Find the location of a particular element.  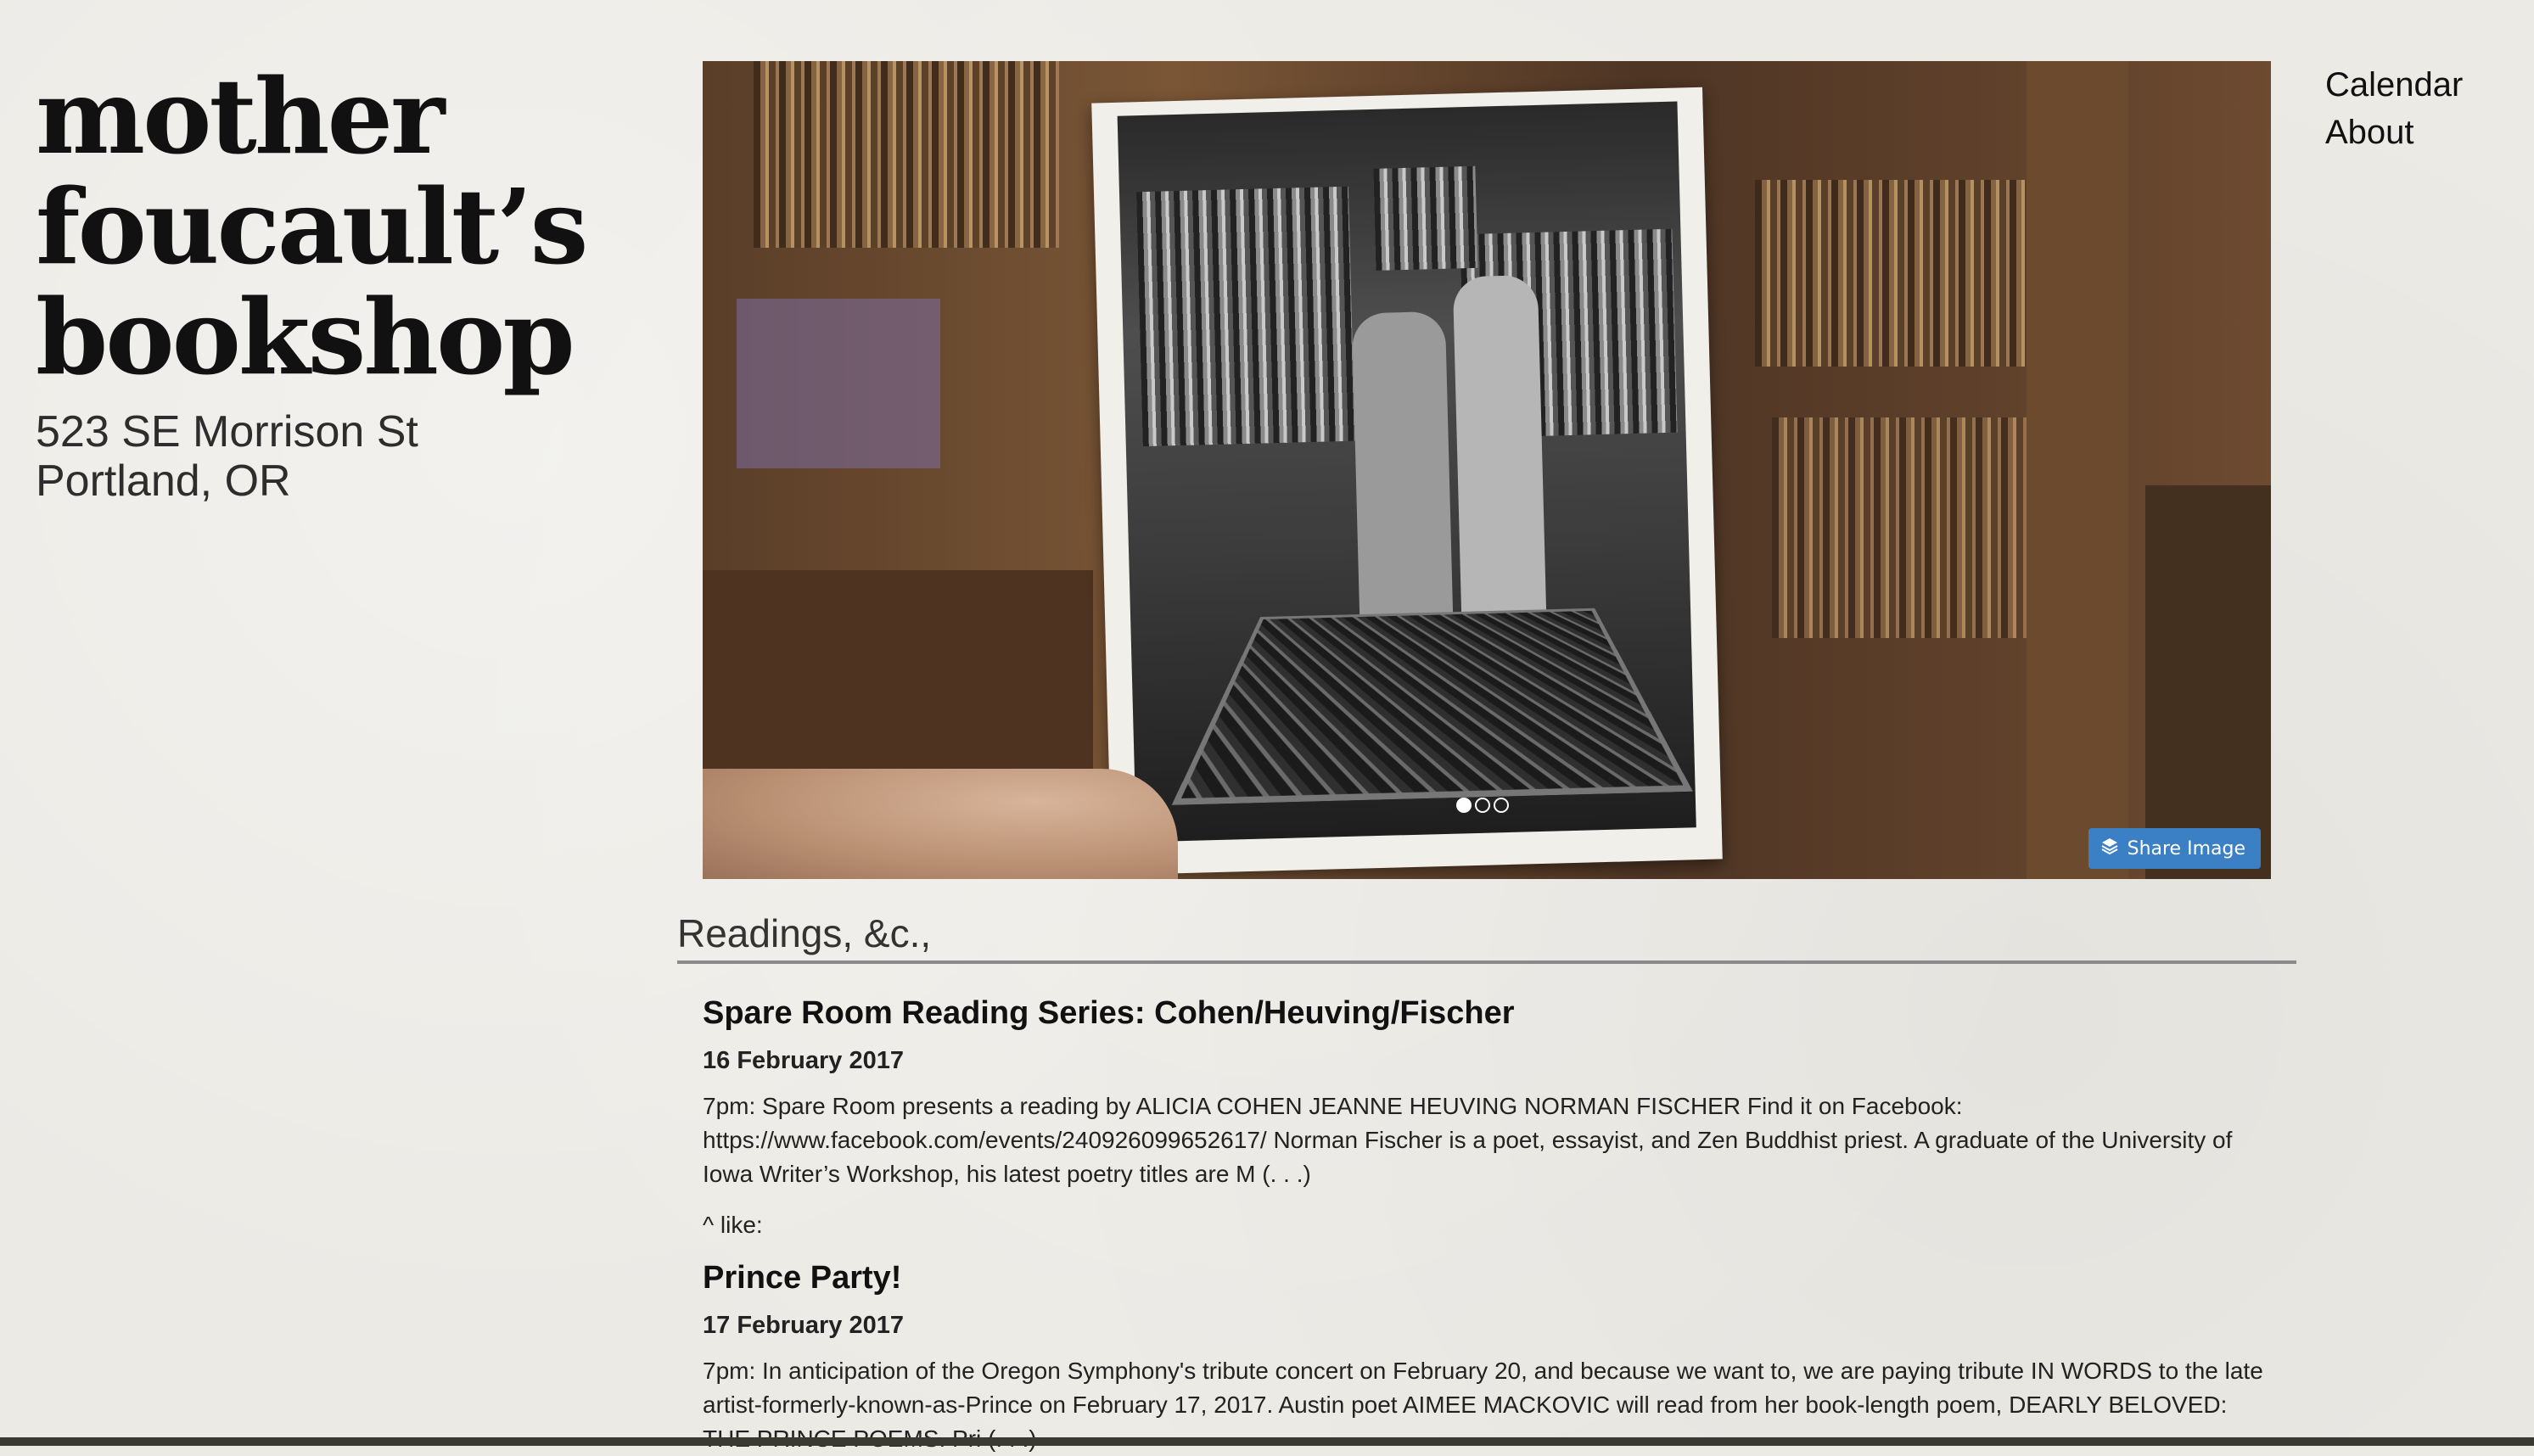

bottom-edge-bar is located at coordinates (1267, 1441).